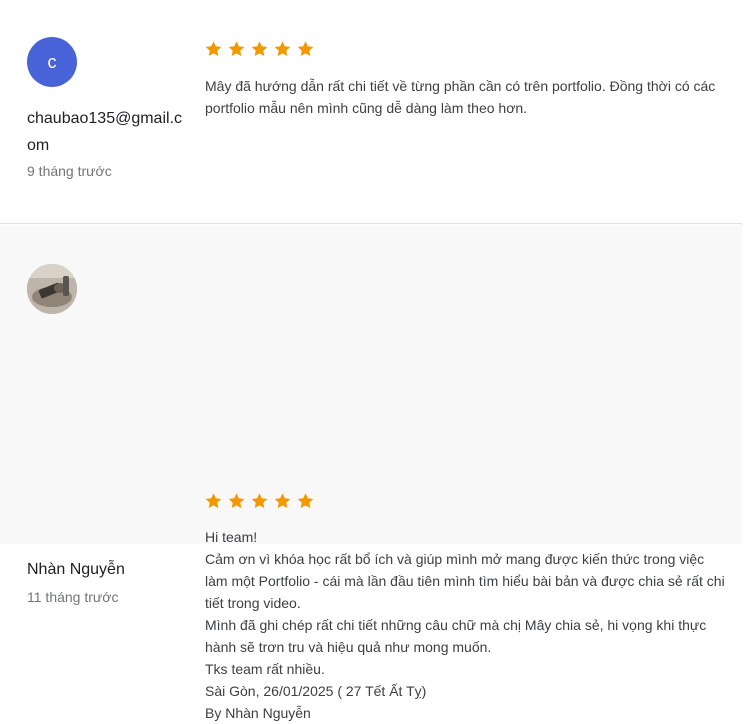 The width and height of the screenshot is (744, 724). What do you see at coordinates (316, 691) in the screenshot?
I see `review-text-line: Sài Gòn, 26/01/2025 ( 27 Tết Ất Tỵ)` at bounding box center [316, 691].